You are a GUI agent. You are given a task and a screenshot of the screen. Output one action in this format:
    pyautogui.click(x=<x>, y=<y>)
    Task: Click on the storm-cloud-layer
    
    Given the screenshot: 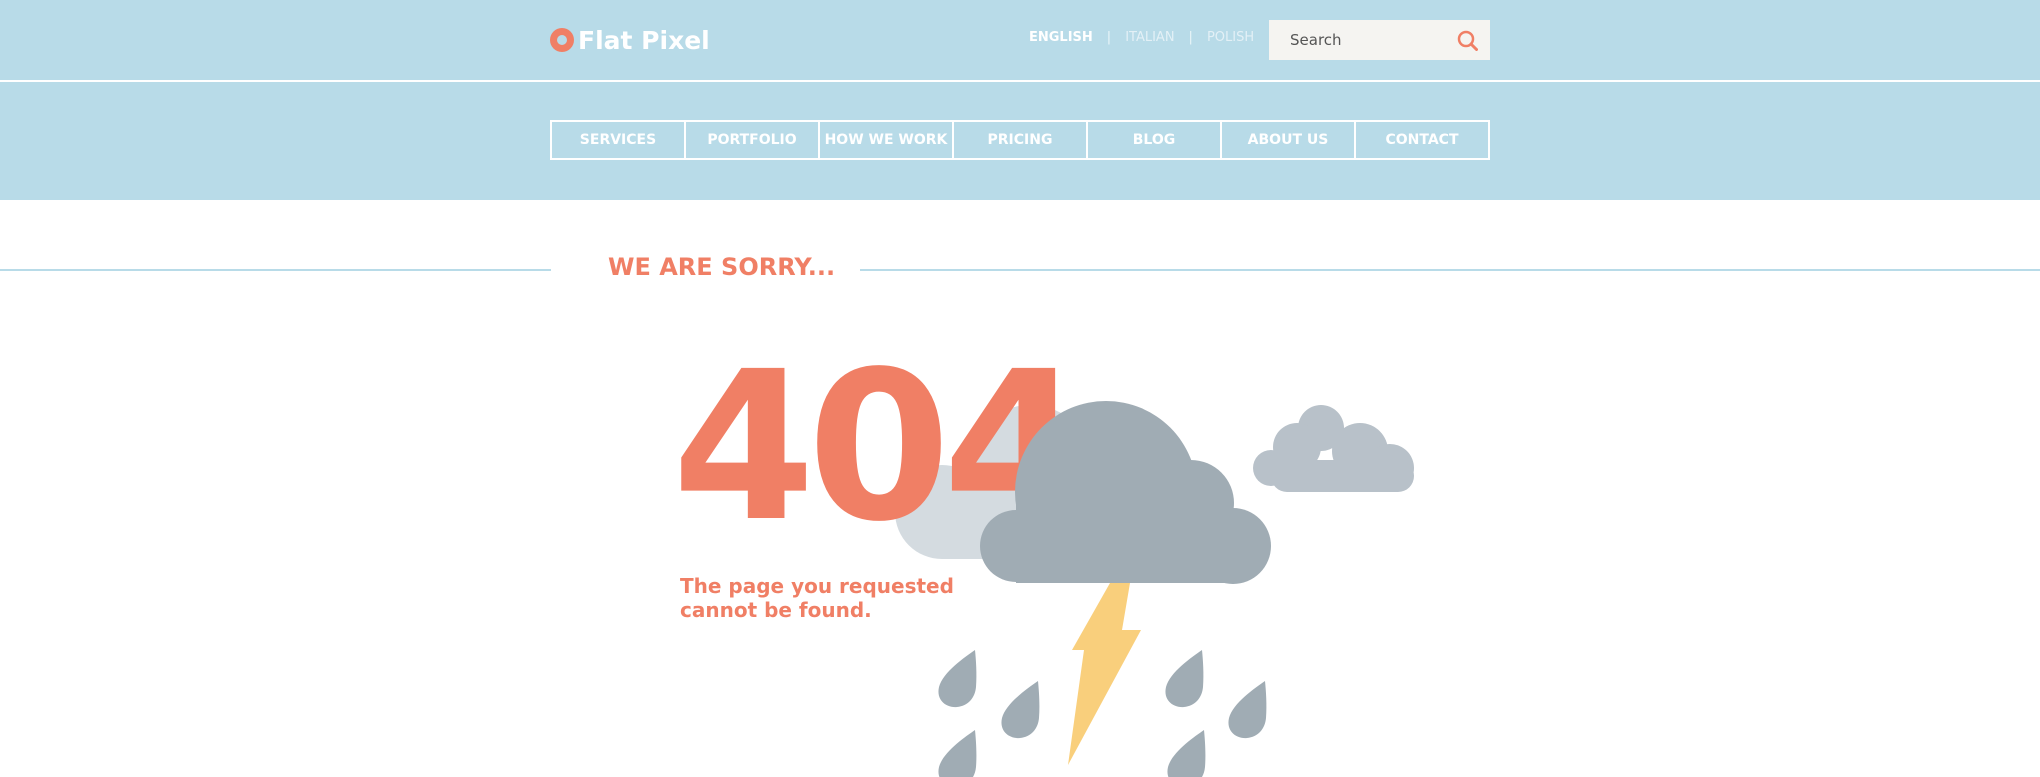 What is the action you would take?
    pyautogui.click(x=1104, y=589)
    